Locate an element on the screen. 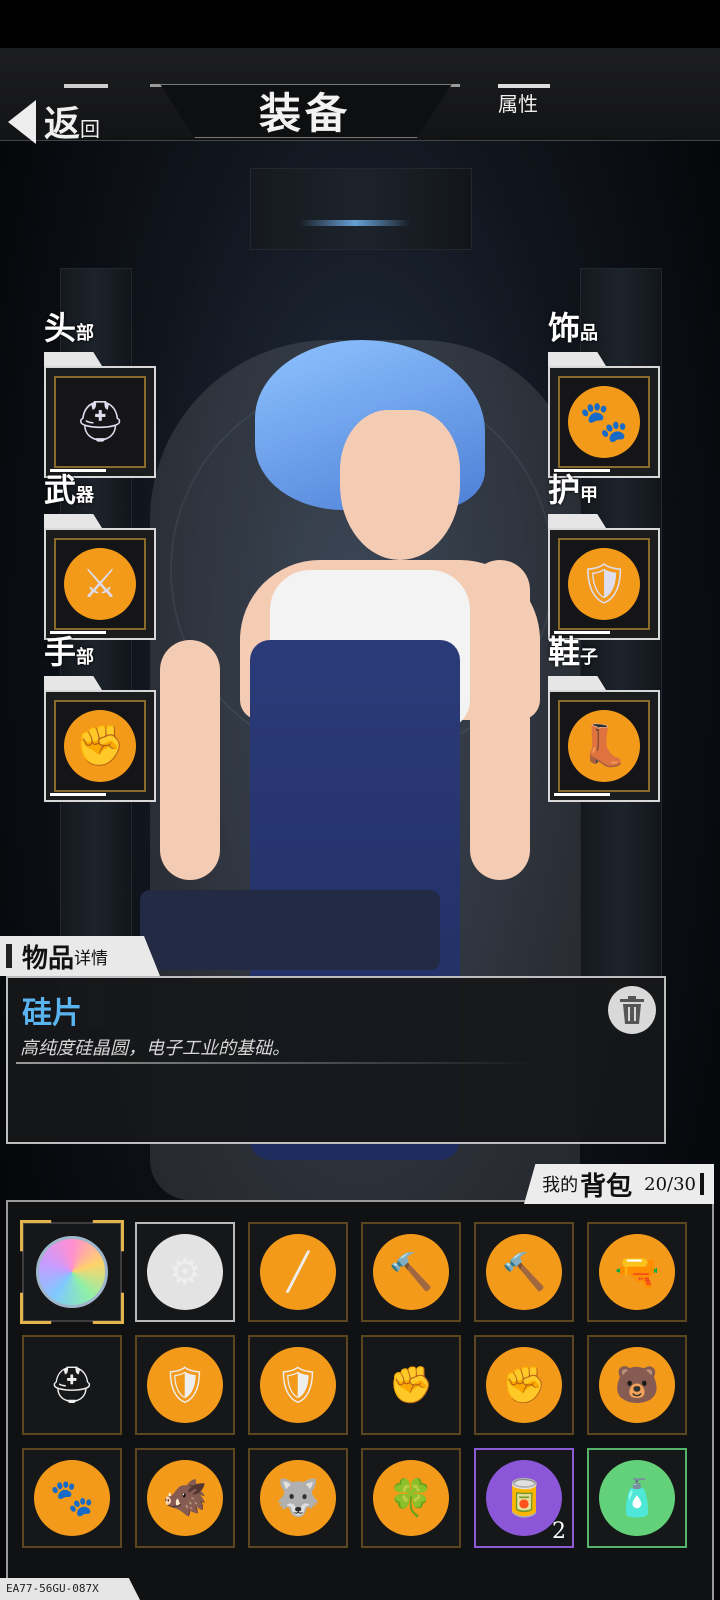 Image resolution: width=720 pixels, height=1600 pixels. detail-divider is located at coordinates (276, 1063).